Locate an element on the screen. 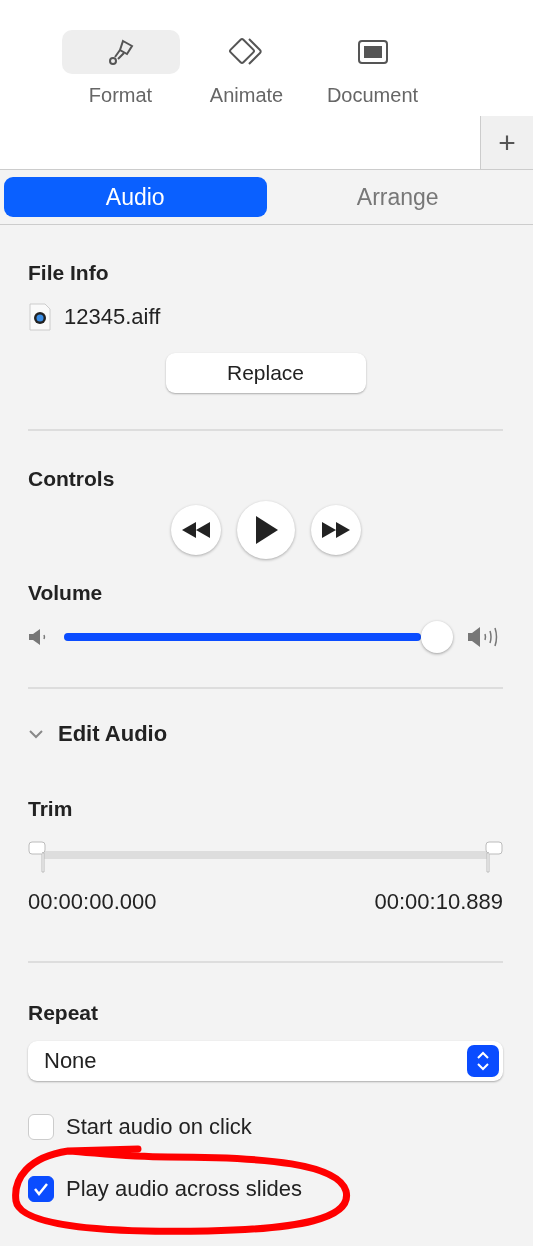 The height and width of the screenshot is (1246, 533). toolbar-button: Animate is located at coordinates (246, 68).